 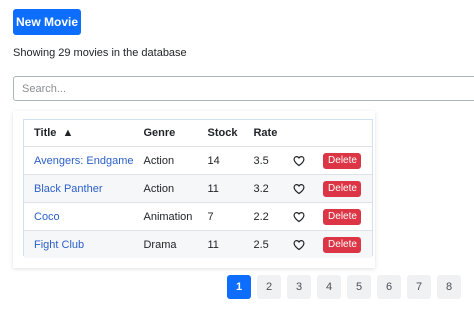 I want to click on column-header-genre-label: Genre, so click(x=159, y=133).